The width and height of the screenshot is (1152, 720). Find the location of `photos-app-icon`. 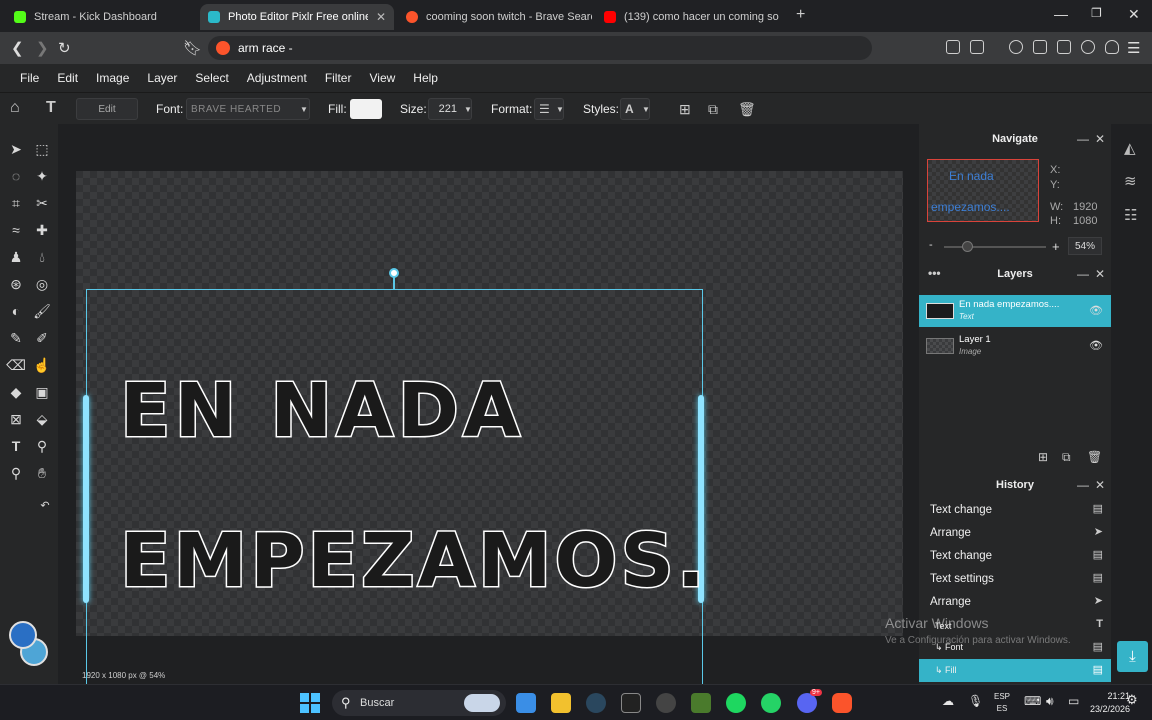

photos-app-icon is located at coordinates (526, 703).